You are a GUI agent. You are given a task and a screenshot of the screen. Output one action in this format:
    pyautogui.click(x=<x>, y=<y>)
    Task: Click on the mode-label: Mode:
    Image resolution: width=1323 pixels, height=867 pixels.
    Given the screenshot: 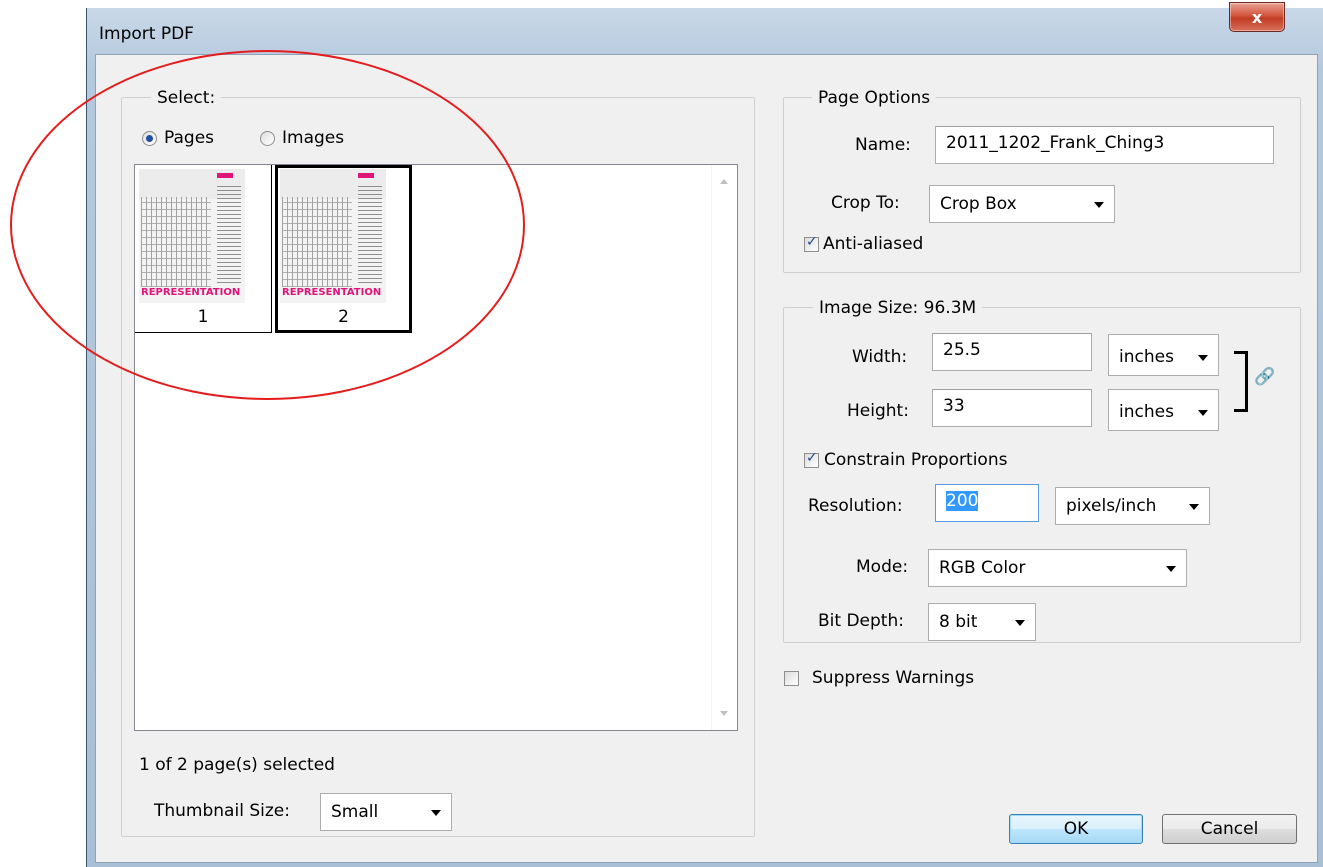 What is the action you would take?
    pyautogui.click(x=882, y=567)
    